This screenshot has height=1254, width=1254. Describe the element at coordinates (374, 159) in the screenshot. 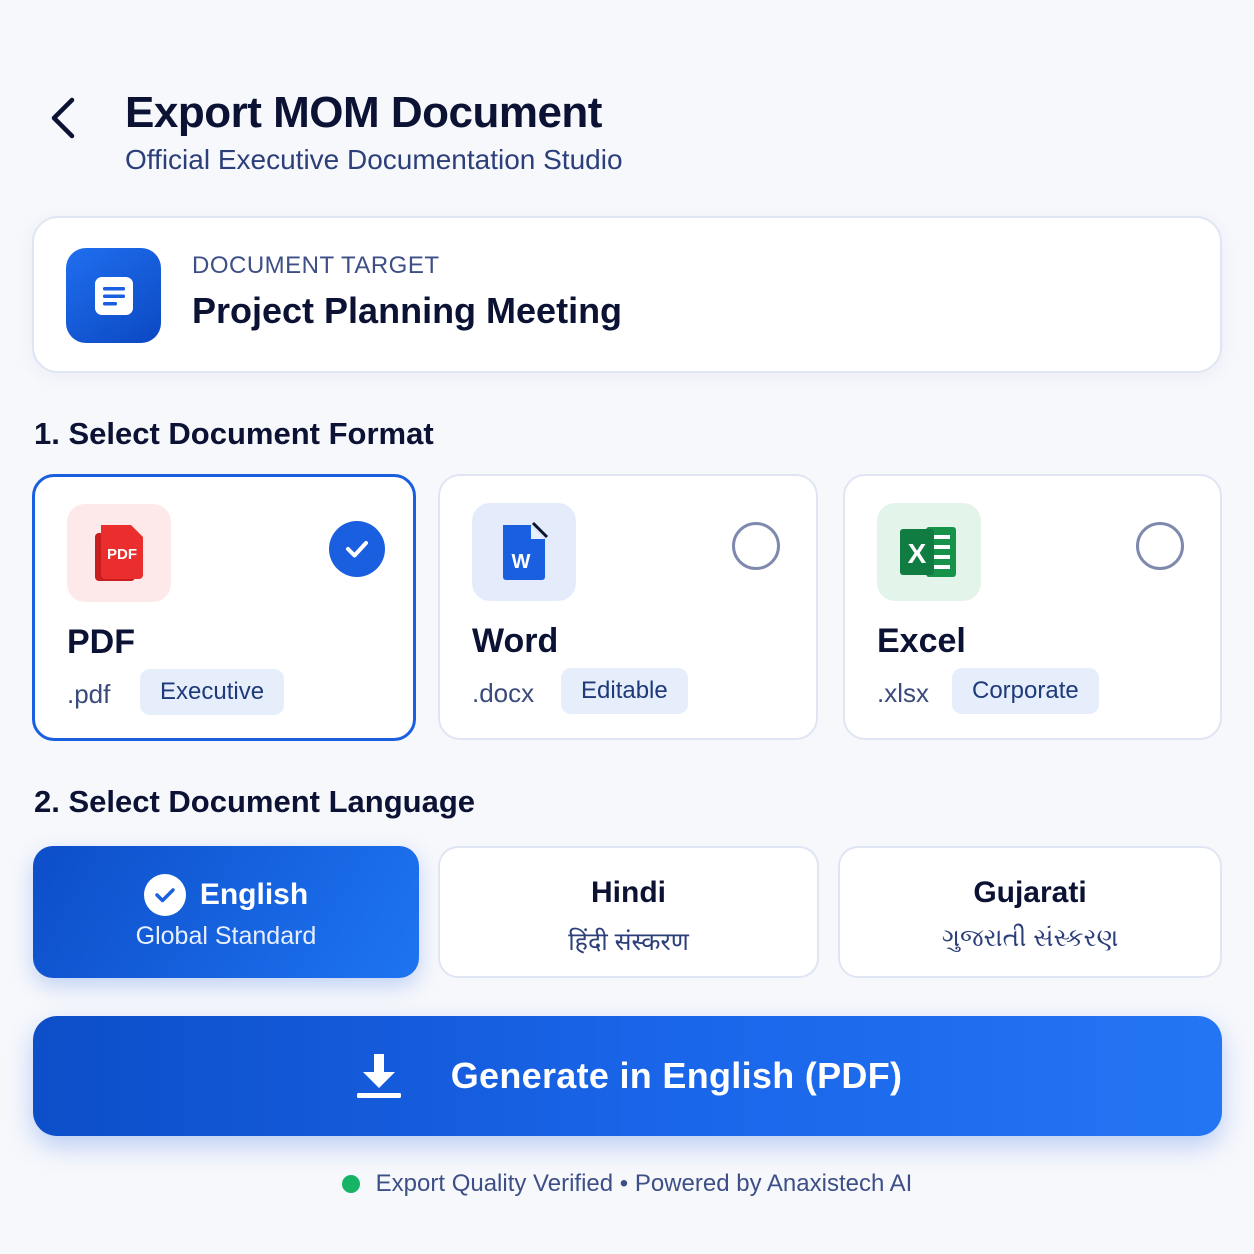

I see `page-subtitle: Official Executive Documentation Studio` at that location.